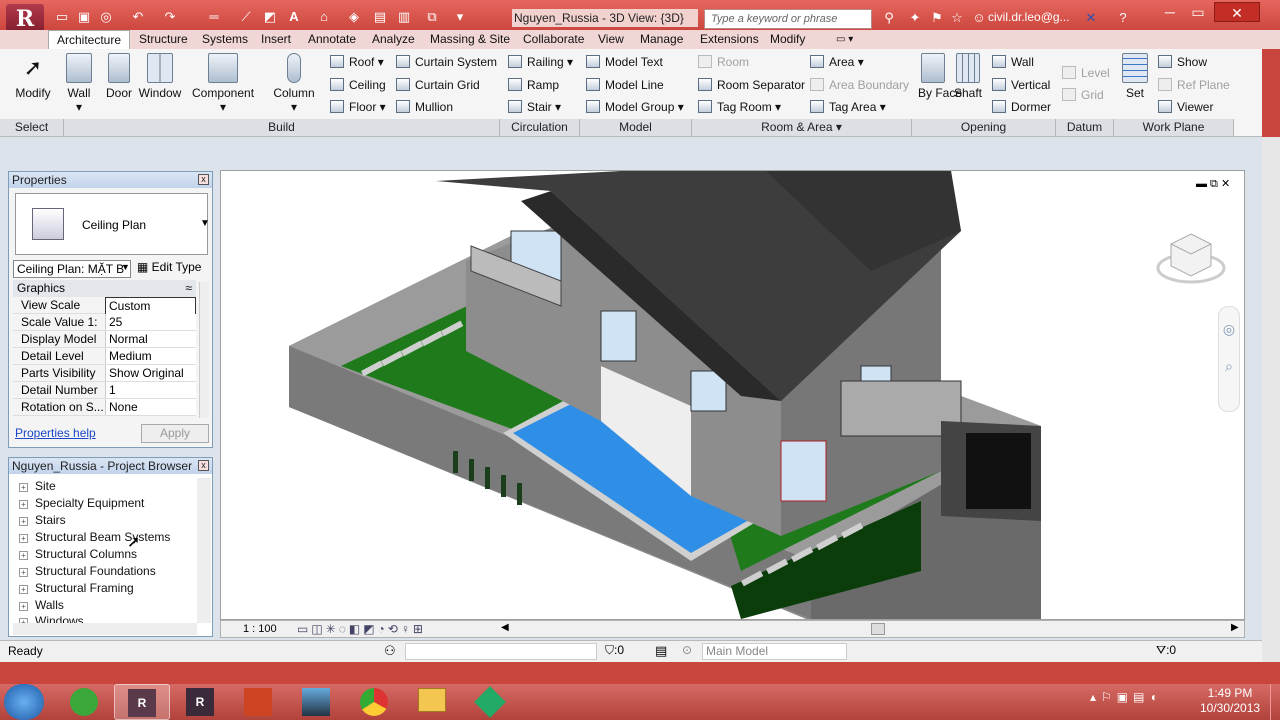 This screenshot has height=720, width=1280. What do you see at coordinates (150, 306) in the screenshot?
I see `property-value: Custom` at bounding box center [150, 306].